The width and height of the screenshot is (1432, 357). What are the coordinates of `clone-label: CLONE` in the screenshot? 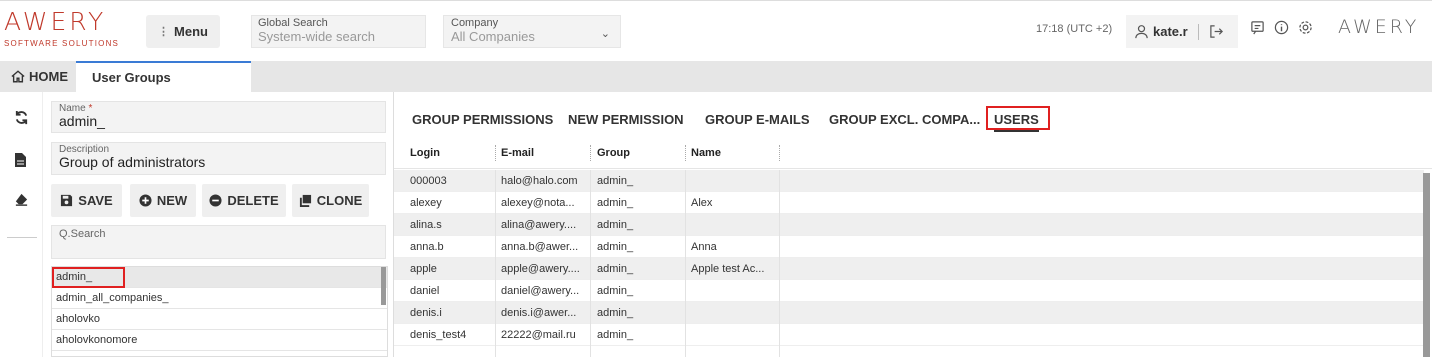 It's located at (339, 200).